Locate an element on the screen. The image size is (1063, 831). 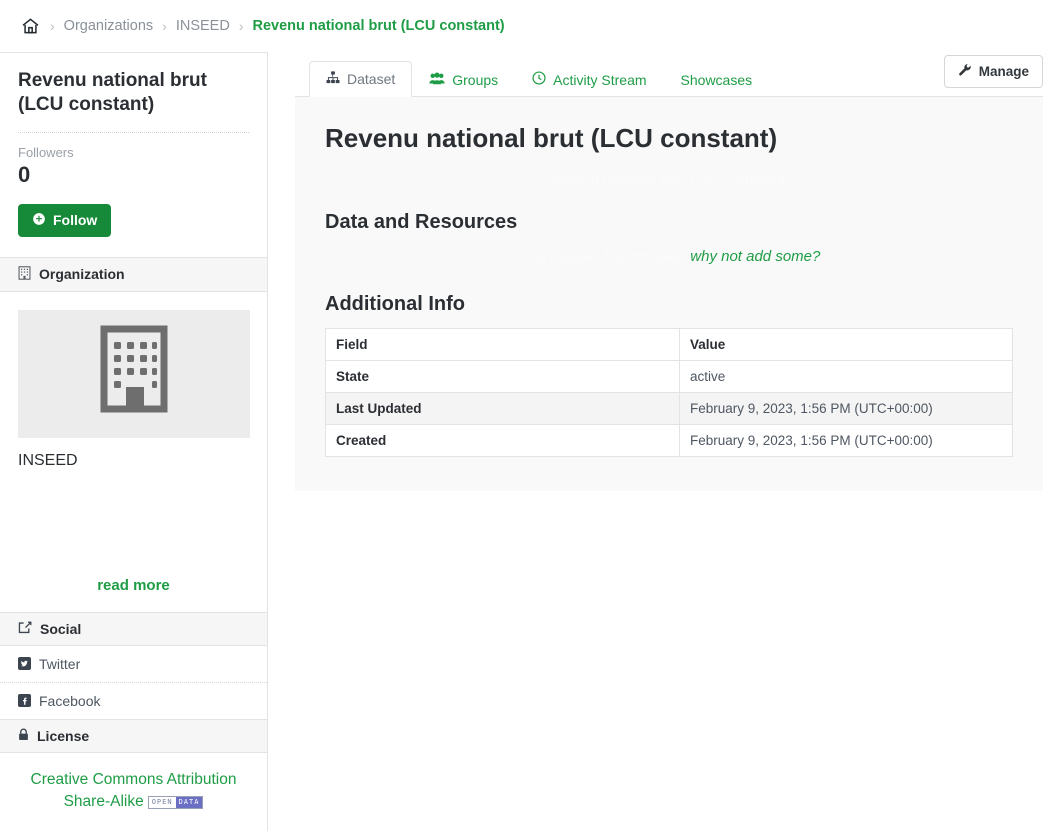
follow-button: Follow is located at coordinates (65, 220).